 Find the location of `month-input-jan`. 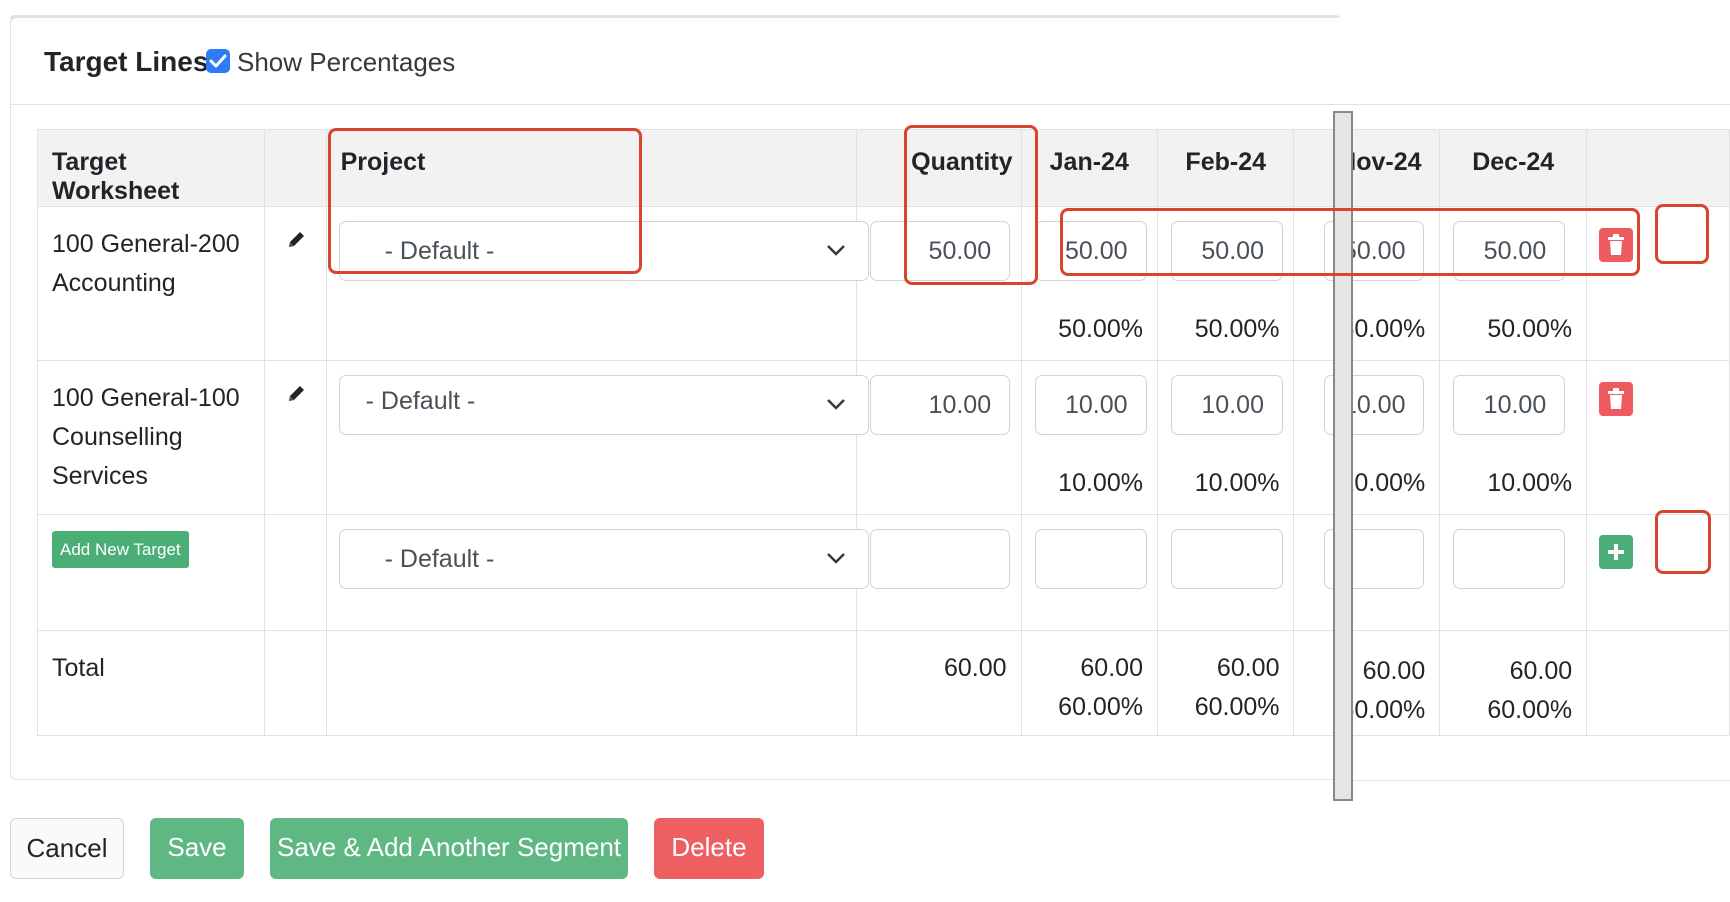

month-input-jan is located at coordinates (1090, 559).